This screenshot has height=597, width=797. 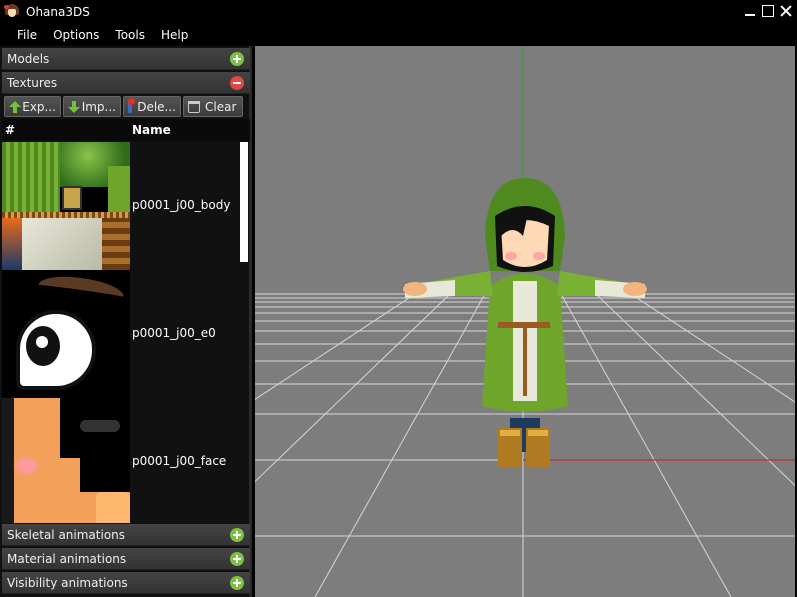 I want to click on minimize-icon, so click(x=750, y=11).